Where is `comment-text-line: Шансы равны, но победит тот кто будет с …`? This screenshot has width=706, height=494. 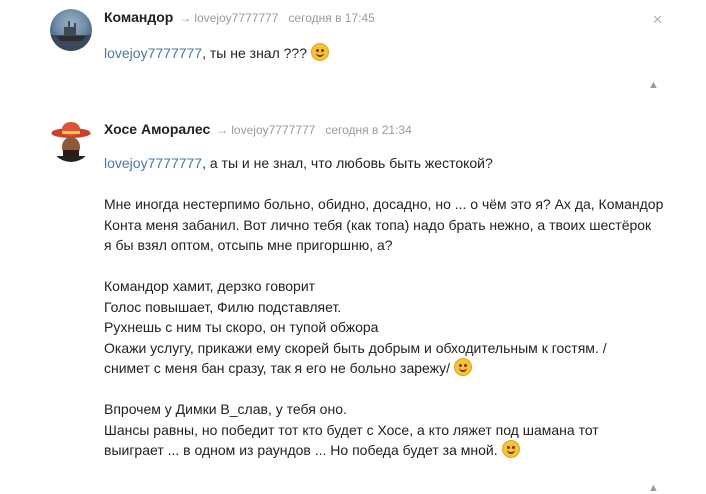 comment-text-line: Шансы равны, но победит тот кто будет с … is located at coordinates (351, 429).